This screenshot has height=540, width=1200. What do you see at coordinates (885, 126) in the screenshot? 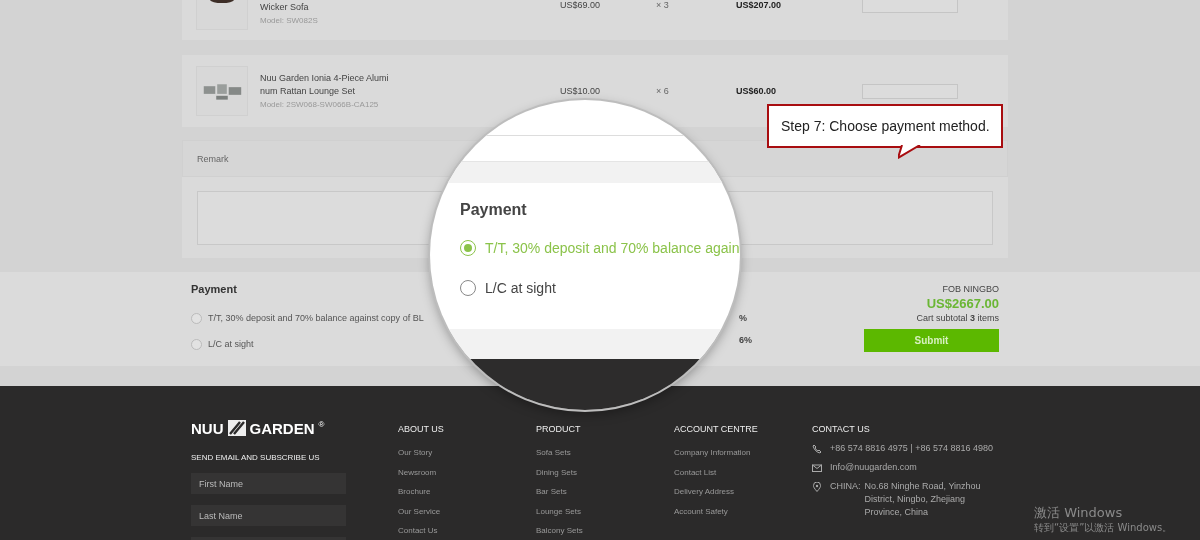
I see `callout-text: Step 7: Choose payment method.` at bounding box center [885, 126].